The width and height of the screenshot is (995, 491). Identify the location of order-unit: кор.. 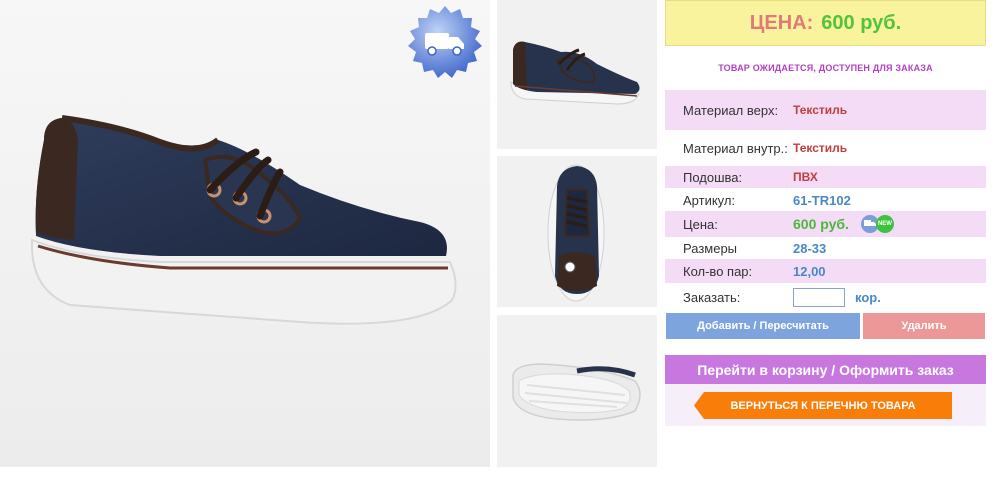
(868, 297).